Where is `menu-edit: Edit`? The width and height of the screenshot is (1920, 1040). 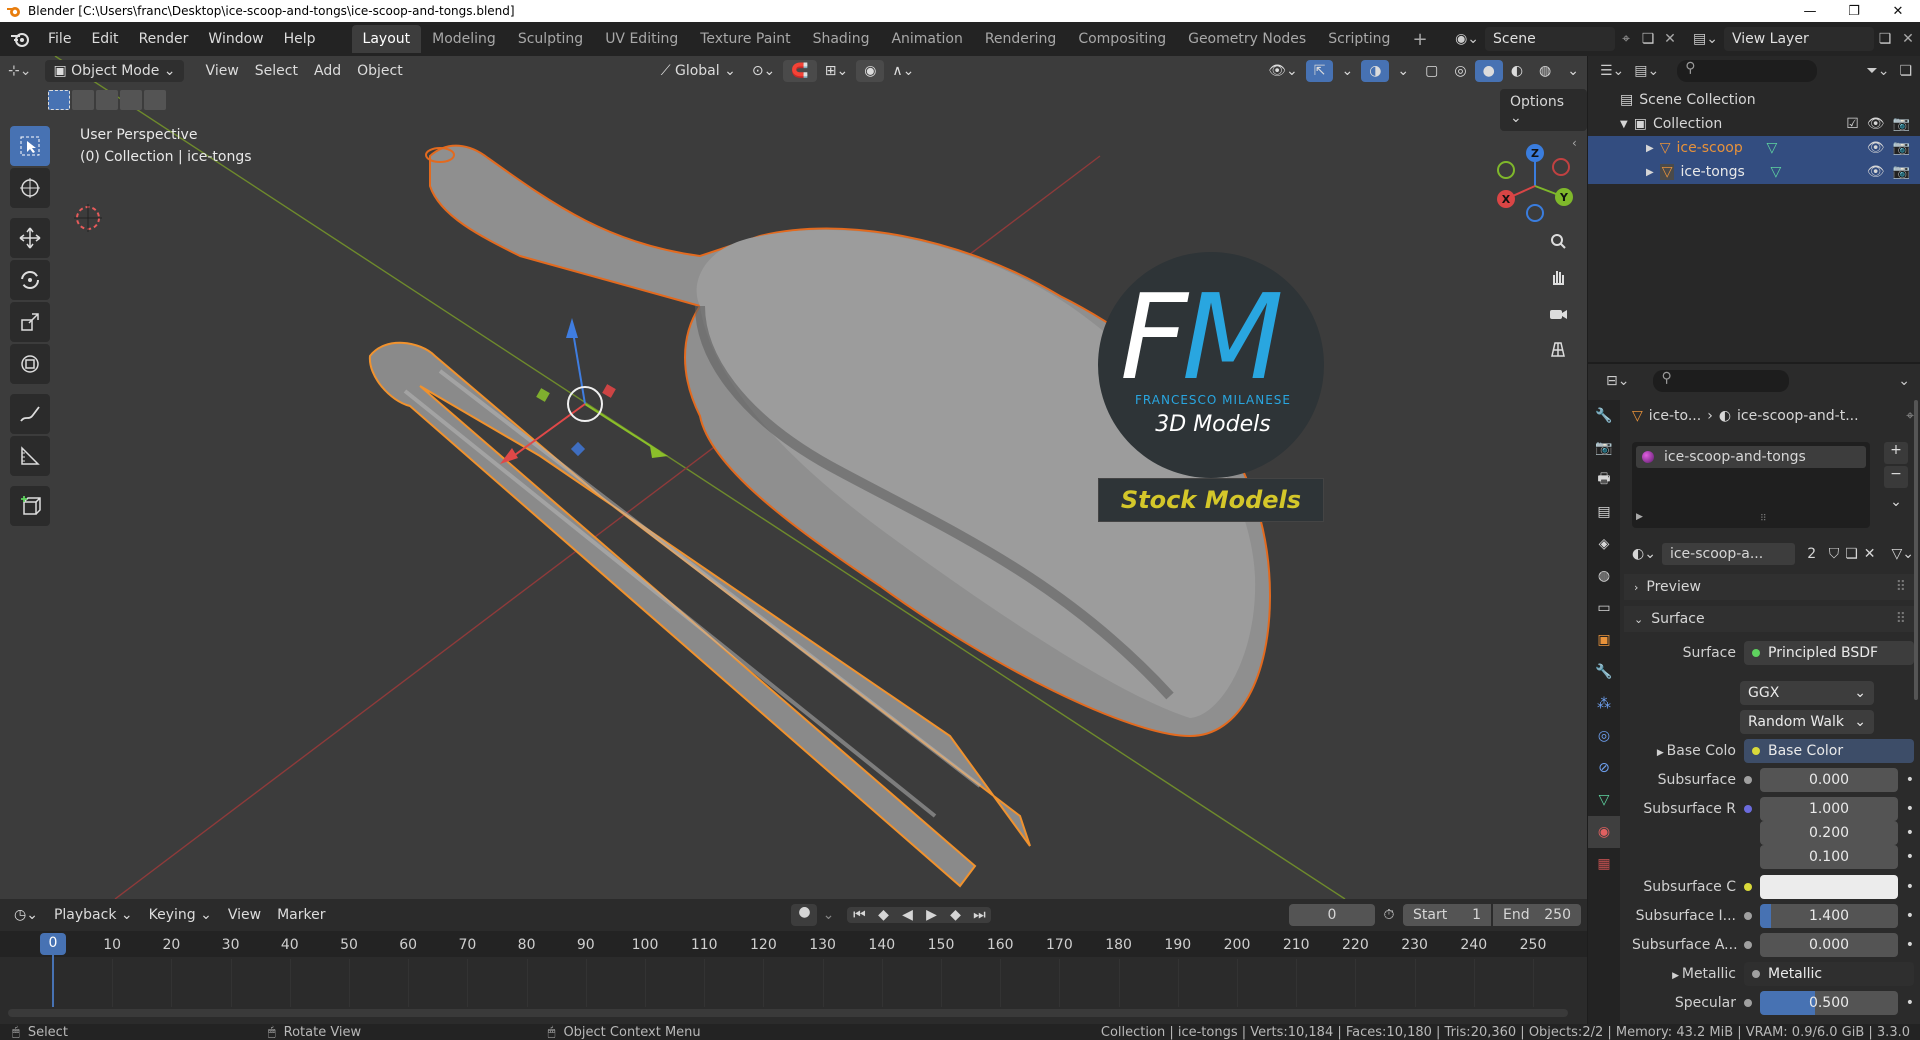
menu-edit: Edit is located at coordinates (104, 39).